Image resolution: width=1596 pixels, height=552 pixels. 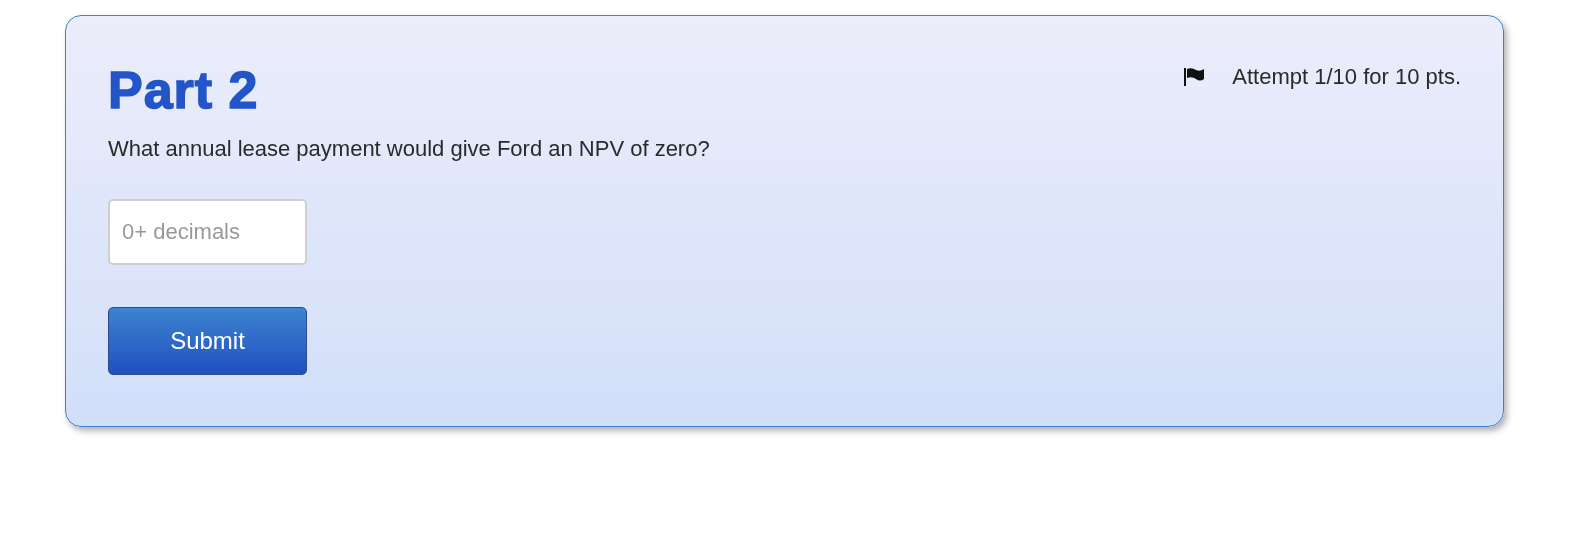 What do you see at coordinates (409, 149) in the screenshot?
I see `question-text: What annual lease payment would give Ford an NPV of zero?` at bounding box center [409, 149].